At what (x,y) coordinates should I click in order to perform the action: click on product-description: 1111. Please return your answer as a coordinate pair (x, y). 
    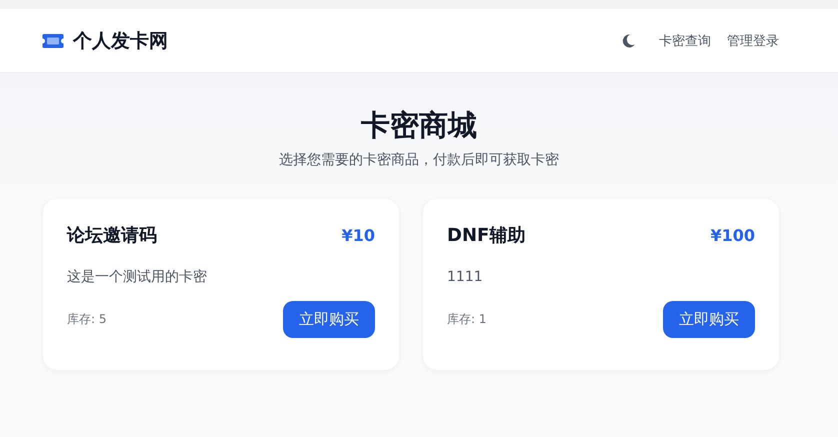
    Looking at the image, I should click on (465, 277).